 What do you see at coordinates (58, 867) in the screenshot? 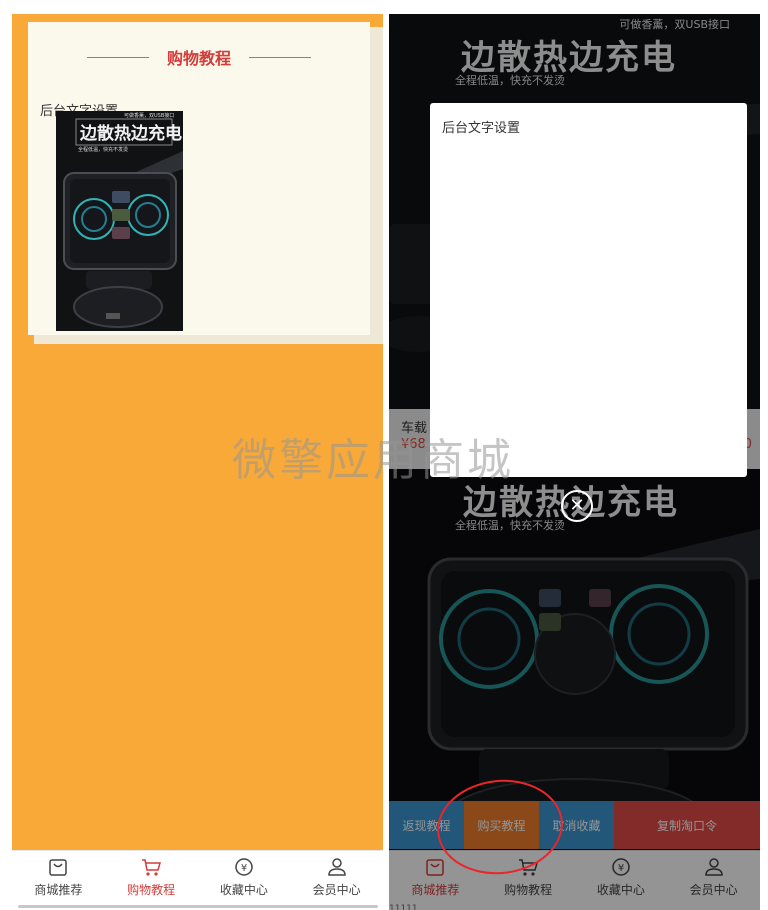
I see `bag-icon` at bounding box center [58, 867].